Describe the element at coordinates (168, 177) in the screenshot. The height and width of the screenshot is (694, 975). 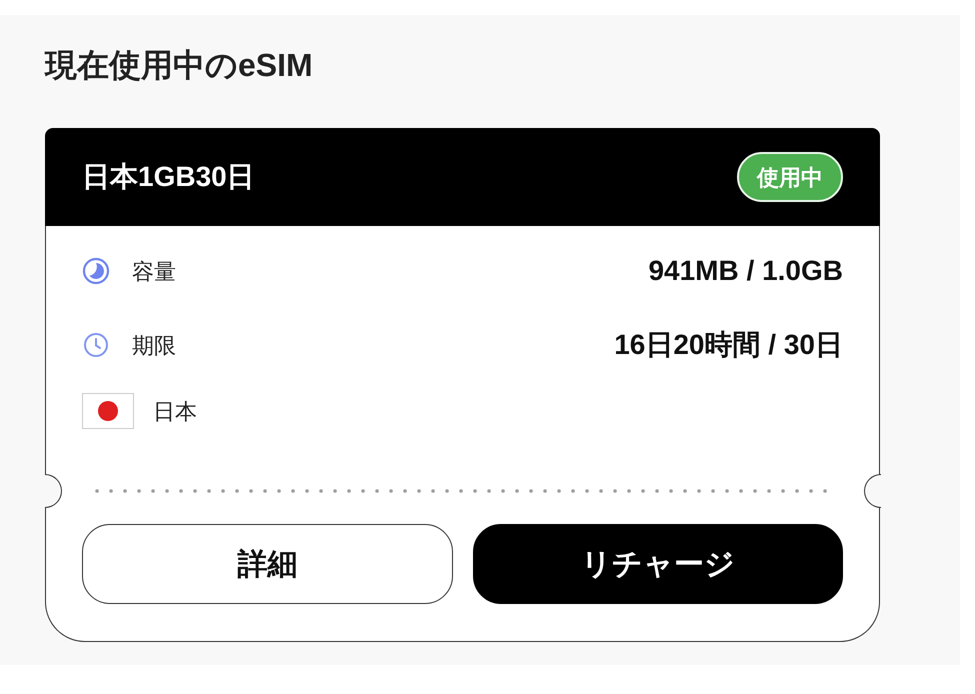
I see `plan-name: 日本1GB30日` at that location.